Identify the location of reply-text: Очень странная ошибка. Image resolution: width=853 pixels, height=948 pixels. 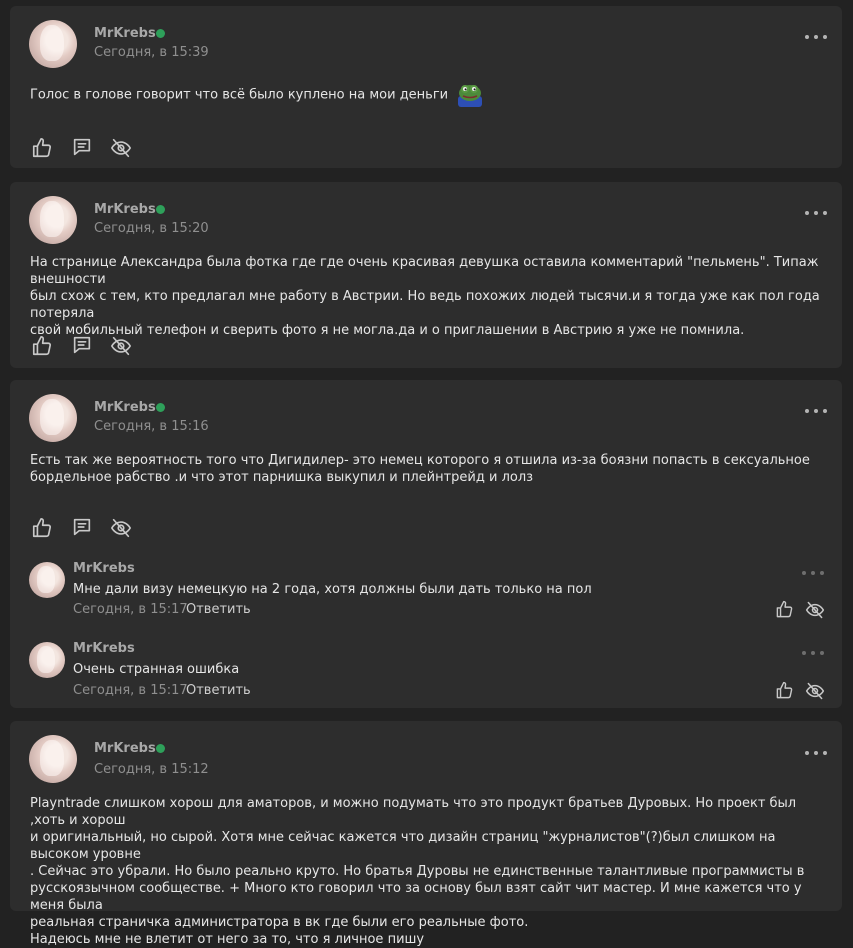
(156, 669).